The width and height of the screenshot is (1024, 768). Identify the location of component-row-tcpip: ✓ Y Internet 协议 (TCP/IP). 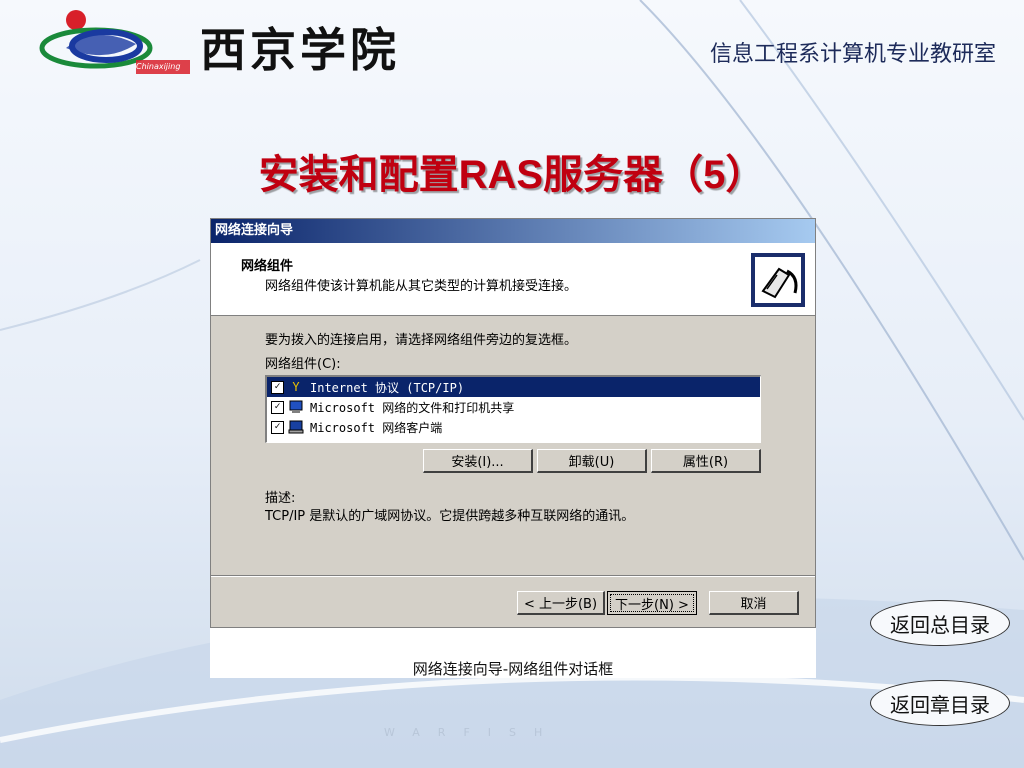
(513, 387).